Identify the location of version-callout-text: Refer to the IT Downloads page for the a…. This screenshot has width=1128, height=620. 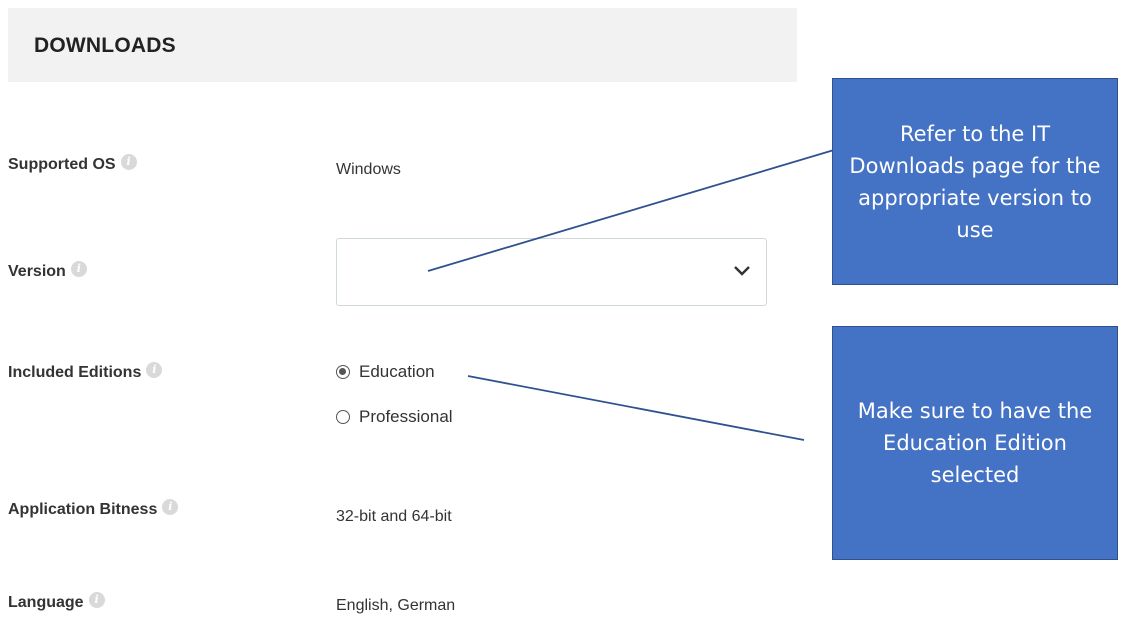
(975, 181).